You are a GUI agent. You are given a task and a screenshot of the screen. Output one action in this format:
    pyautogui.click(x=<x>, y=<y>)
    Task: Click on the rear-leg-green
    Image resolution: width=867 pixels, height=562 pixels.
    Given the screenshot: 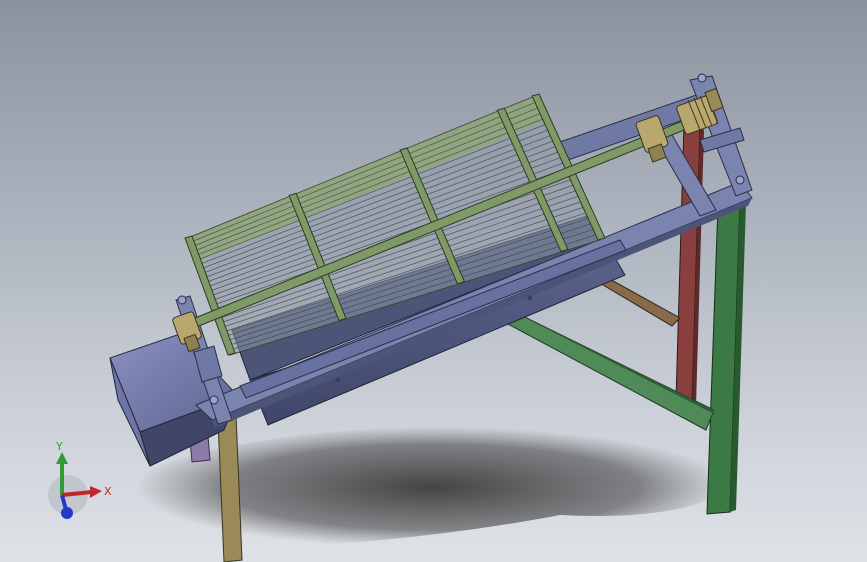 What is the action you would take?
    pyautogui.click(x=726, y=357)
    